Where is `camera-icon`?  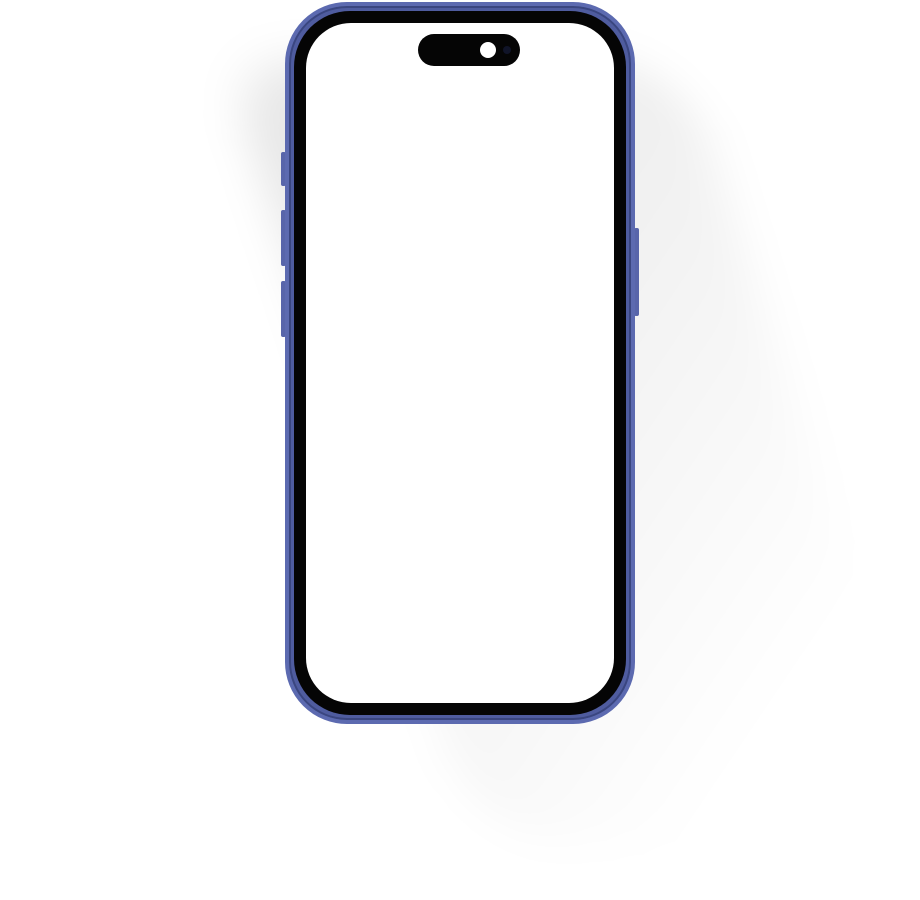
camera-icon is located at coordinates (488, 50).